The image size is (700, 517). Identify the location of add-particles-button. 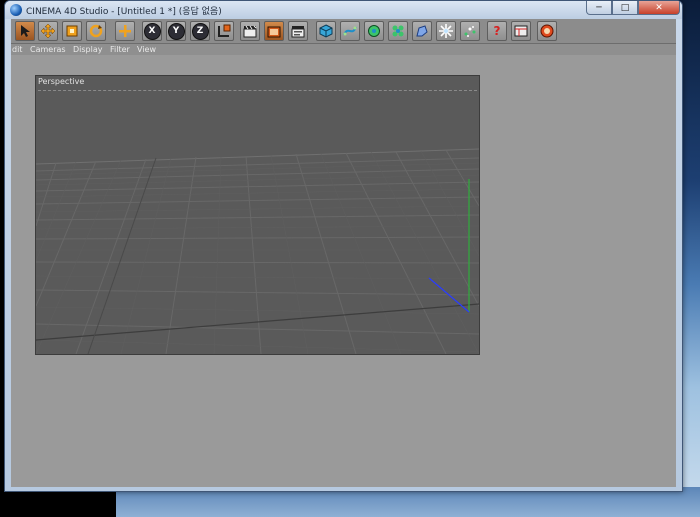
(470, 31).